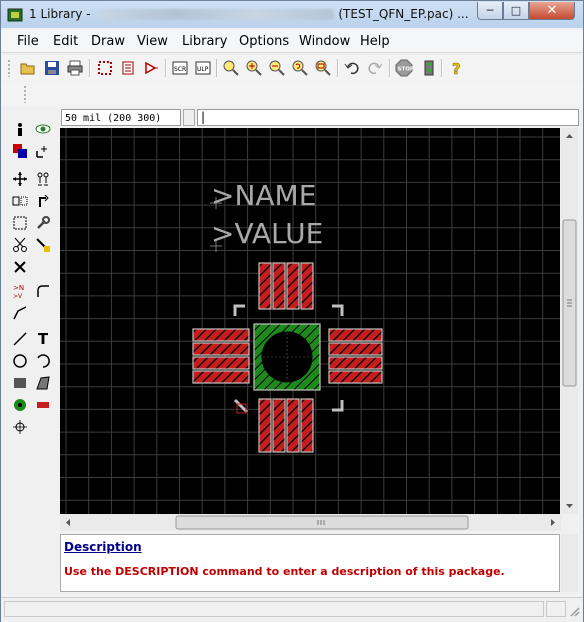 Image resolution: width=584 pixels, height=622 pixels. I want to click on close-button: ✕, so click(552, 11).